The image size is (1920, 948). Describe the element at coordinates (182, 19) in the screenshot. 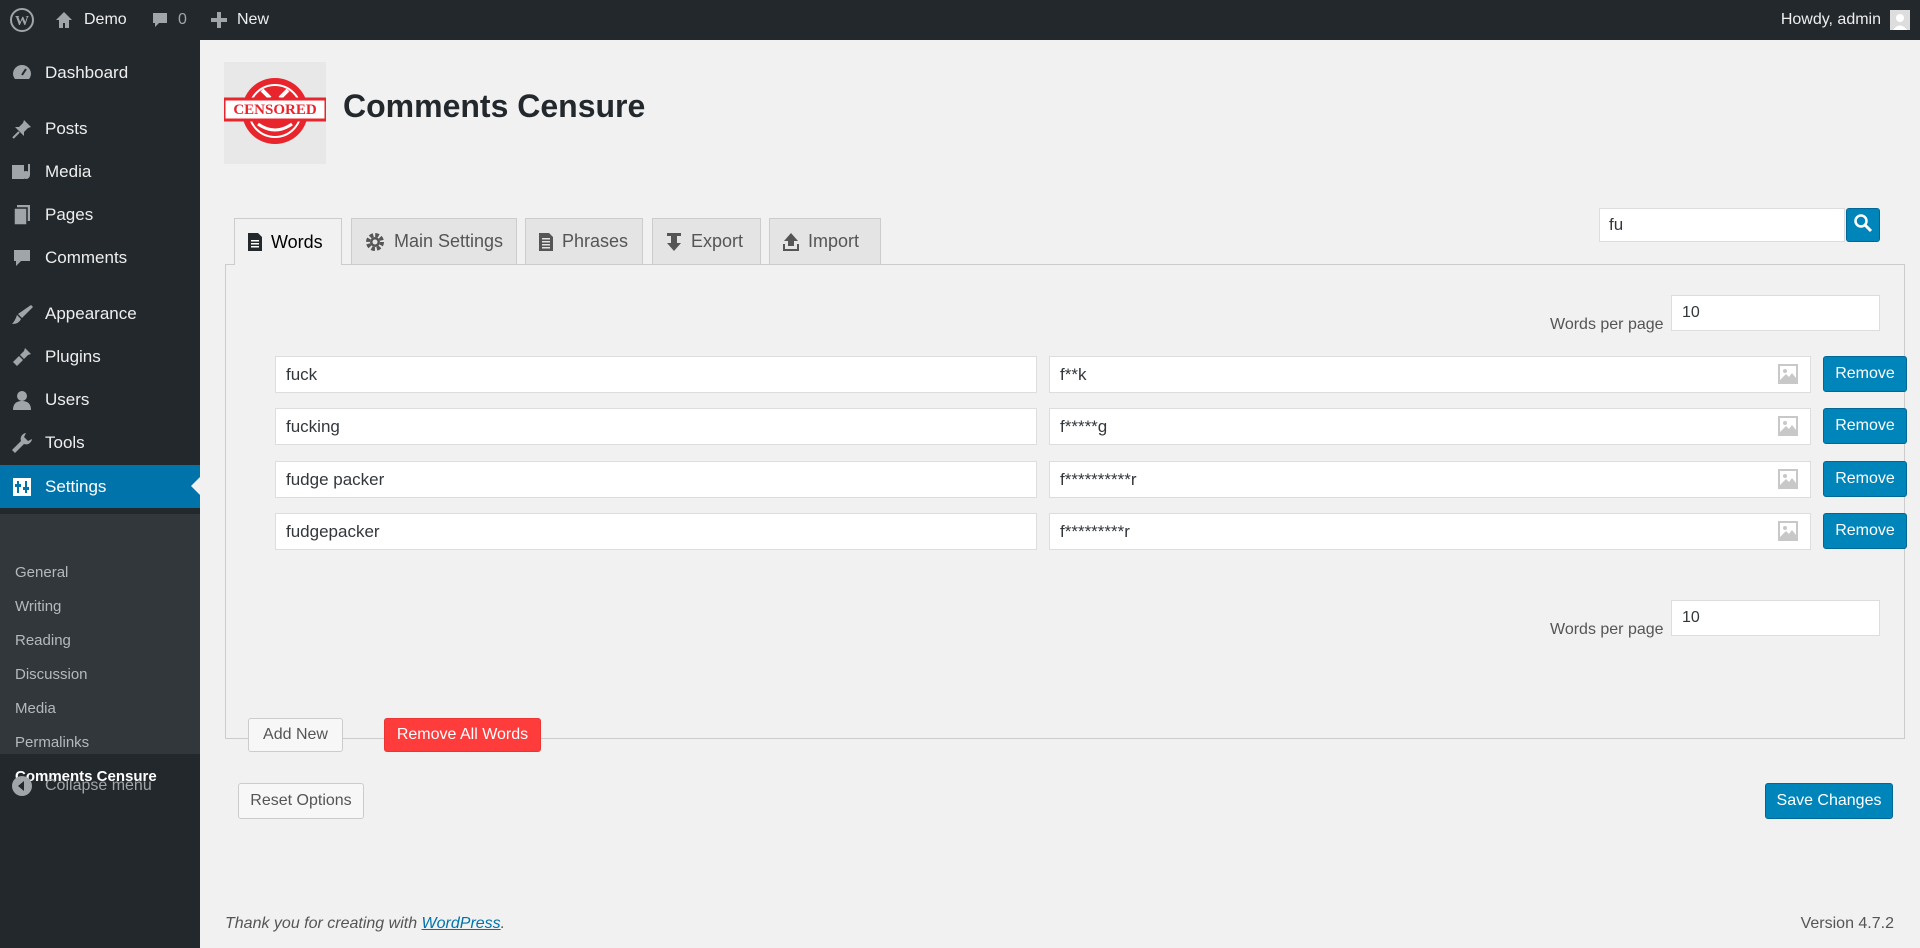

I see `comments-count: 0` at that location.